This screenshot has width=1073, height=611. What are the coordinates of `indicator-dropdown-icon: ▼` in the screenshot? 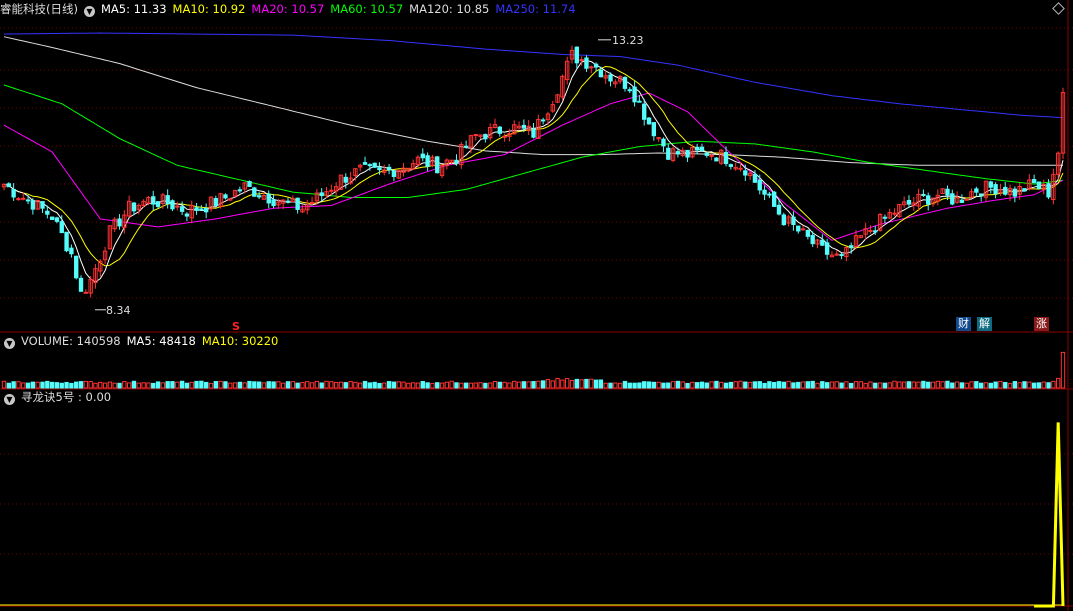 It's located at (89, 11).